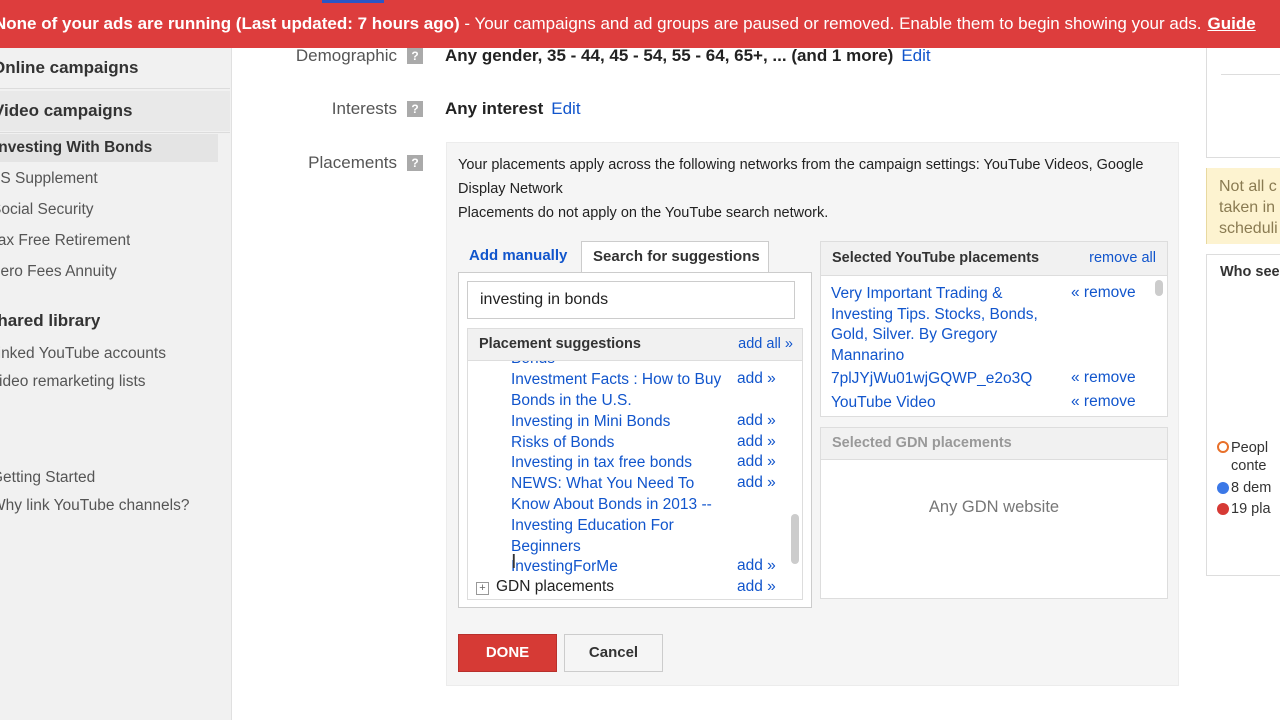  I want to click on sidebar-video-campaigns: Video campaigns, so click(66, 111).